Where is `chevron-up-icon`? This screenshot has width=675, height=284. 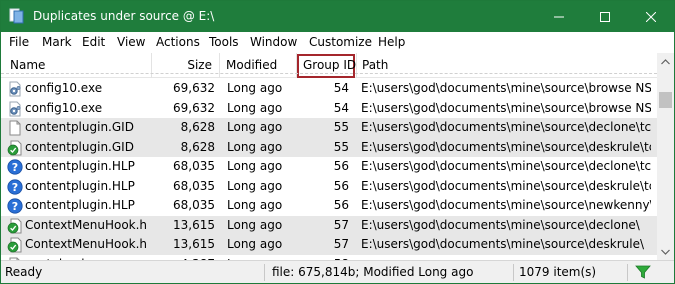 chevron-up-icon is located at coordinates (665, 61).